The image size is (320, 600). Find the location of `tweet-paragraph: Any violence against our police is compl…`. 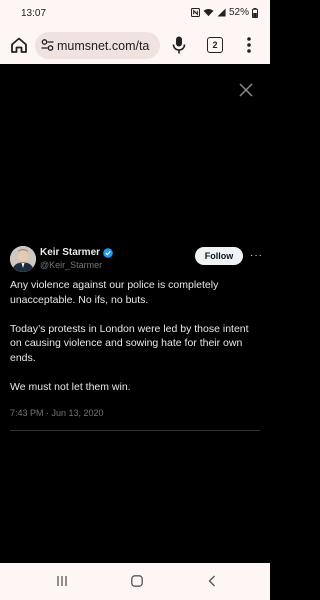

tweet-paragraph: Any violence against our police is compl… is located at coordinates (114, 292).